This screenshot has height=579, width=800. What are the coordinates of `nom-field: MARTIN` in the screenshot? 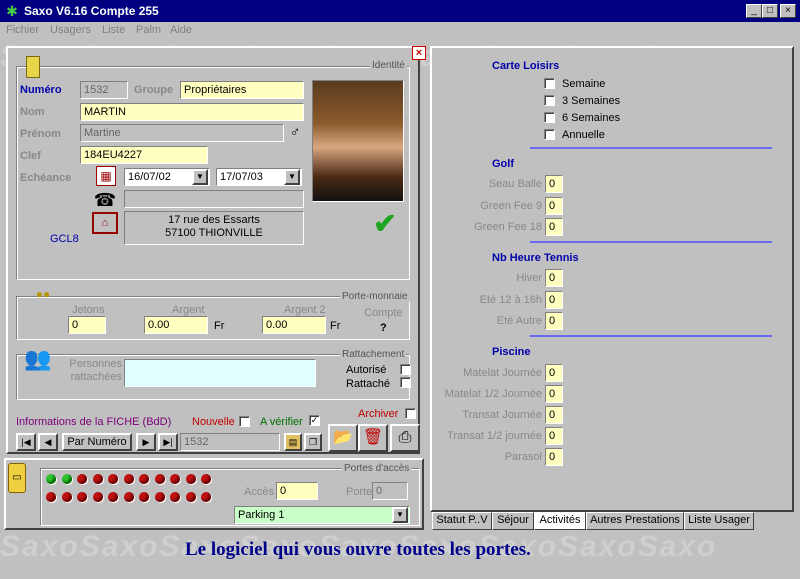 It's located at (192, 112).